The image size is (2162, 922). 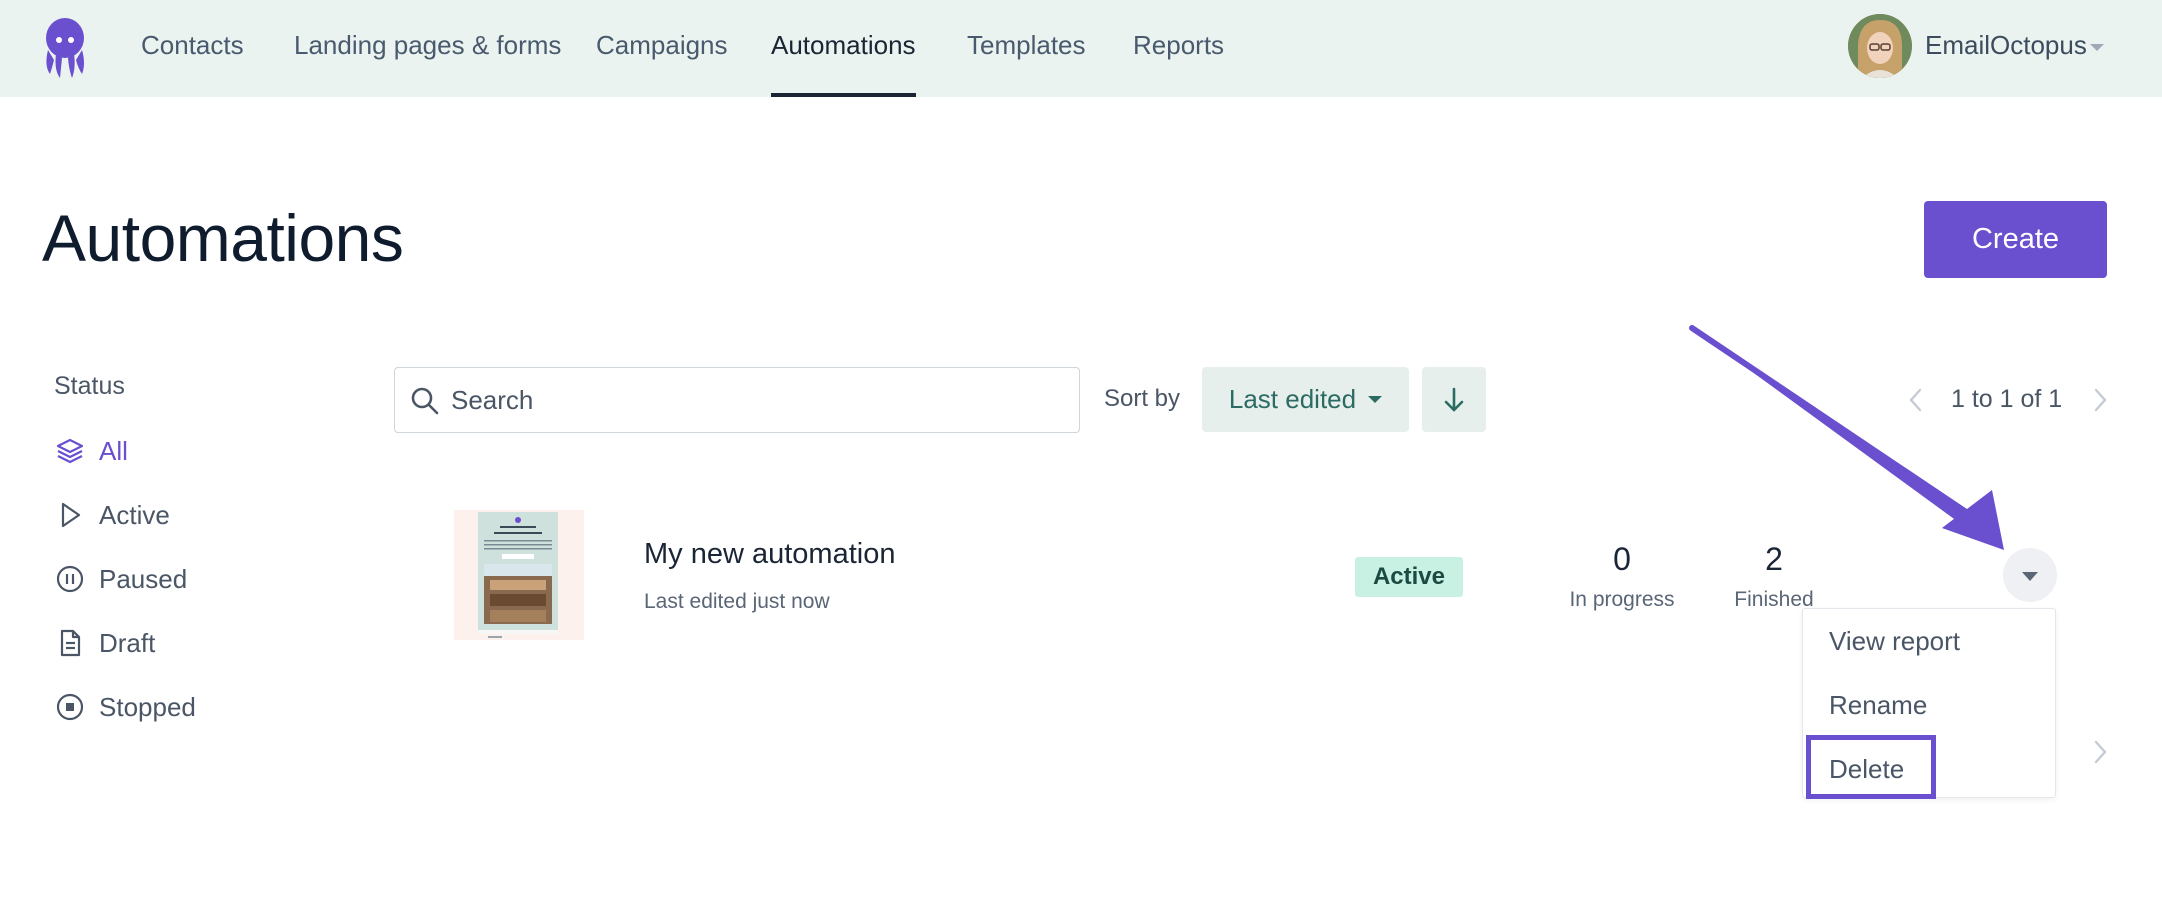 What do you see at coordinates (425, 401) in the screenshot?
I see `search-icon` at bounding box center [425, 401].